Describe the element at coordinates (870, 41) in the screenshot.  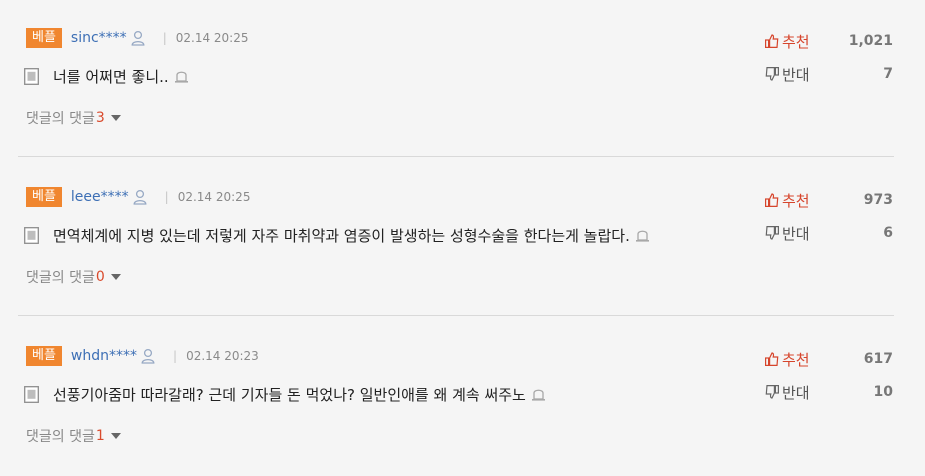
I see `upvote-count: 1,021` at that location.